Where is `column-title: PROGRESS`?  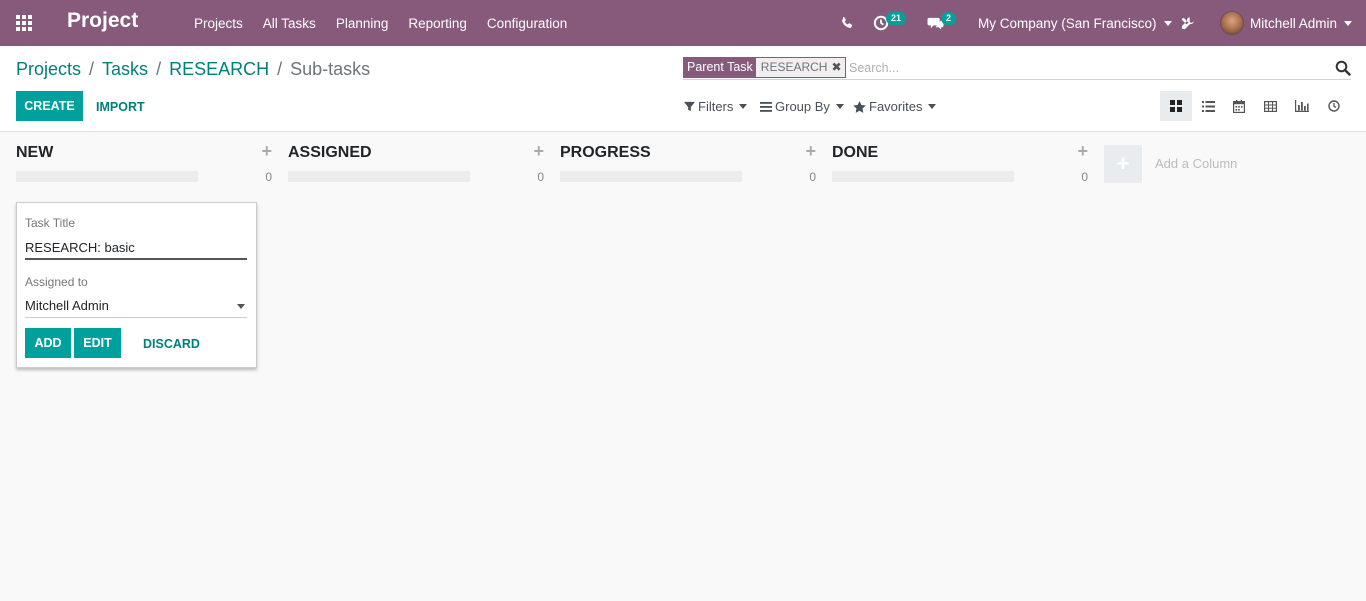
column-title: PROGRESS is located at coordinates (605, 153).